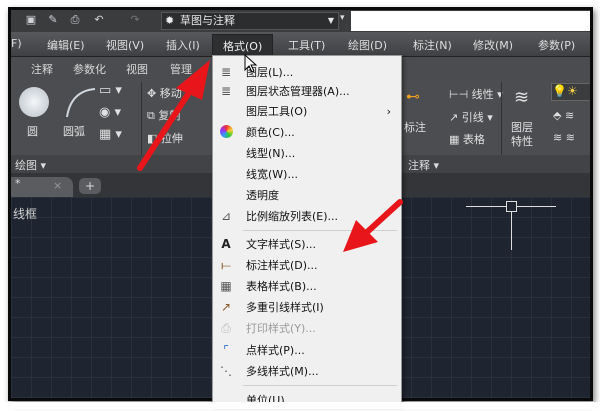 The image size is (600, 411). Describe the element at coordinates (173, 115) in the screenshot. I see `red-arrow-to-format-menu` at that location.